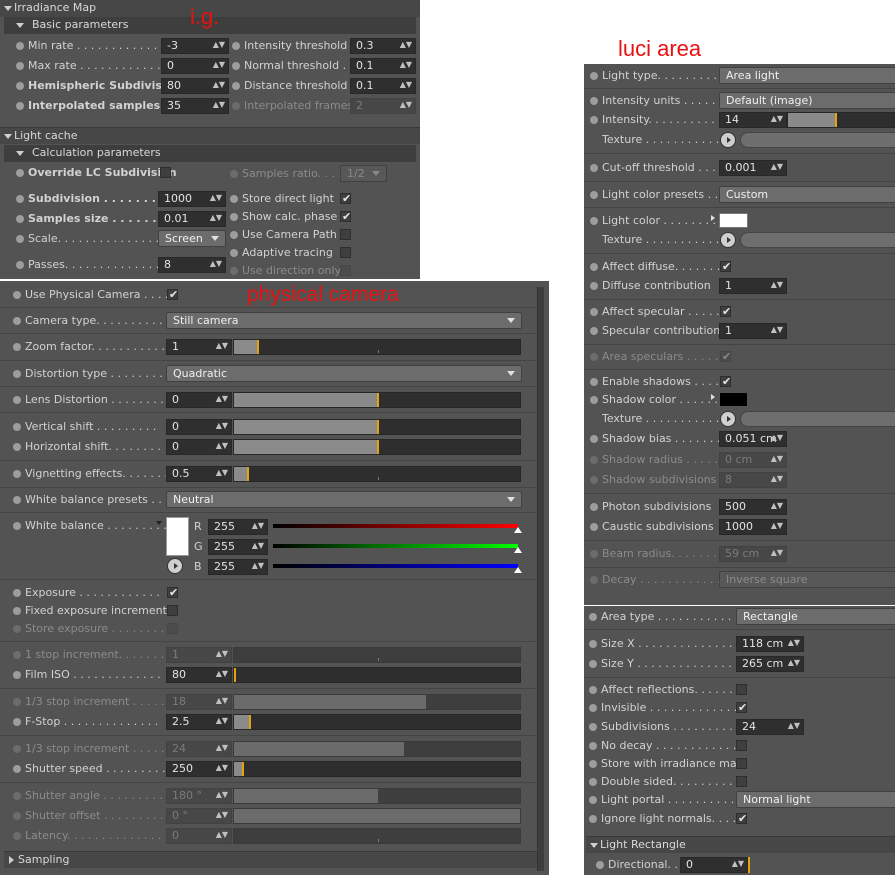 The image size is (895, 875). Describe the element at coordinates (199, 427) in the screenshot. I see `vertical-shift-input: 0 ▲▼` at that location.